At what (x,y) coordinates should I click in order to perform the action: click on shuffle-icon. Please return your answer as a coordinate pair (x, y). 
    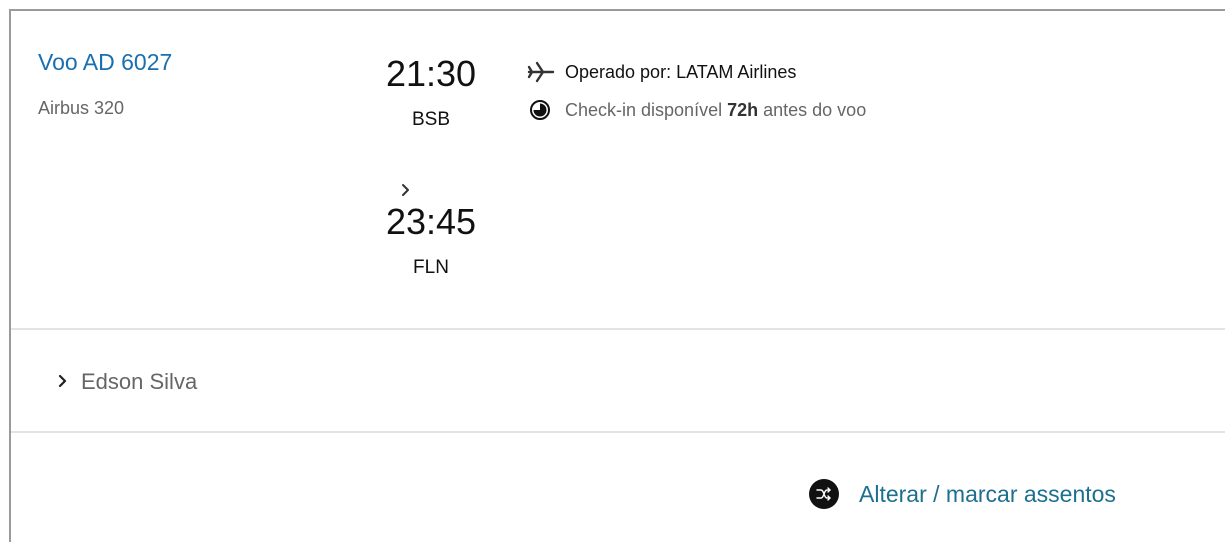
    Looking at the image, I should click on (824, 494).